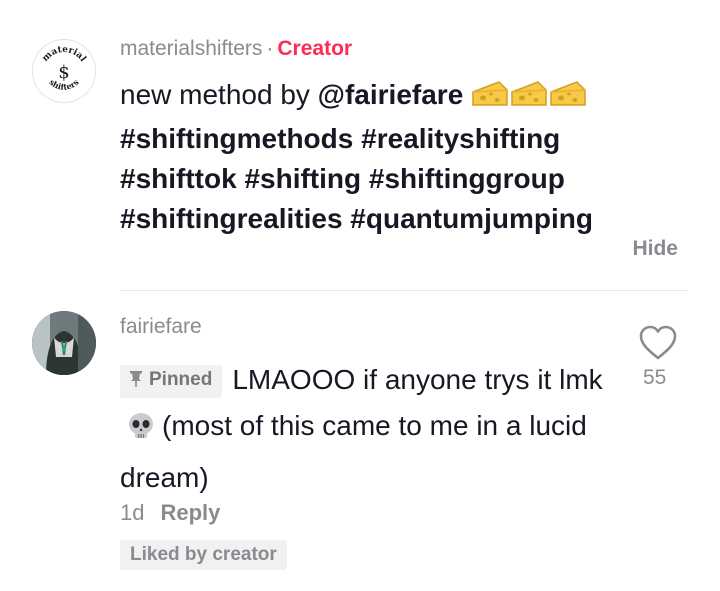  I want to click on materialshifters-logo: material shifters $, so click(64, 68).